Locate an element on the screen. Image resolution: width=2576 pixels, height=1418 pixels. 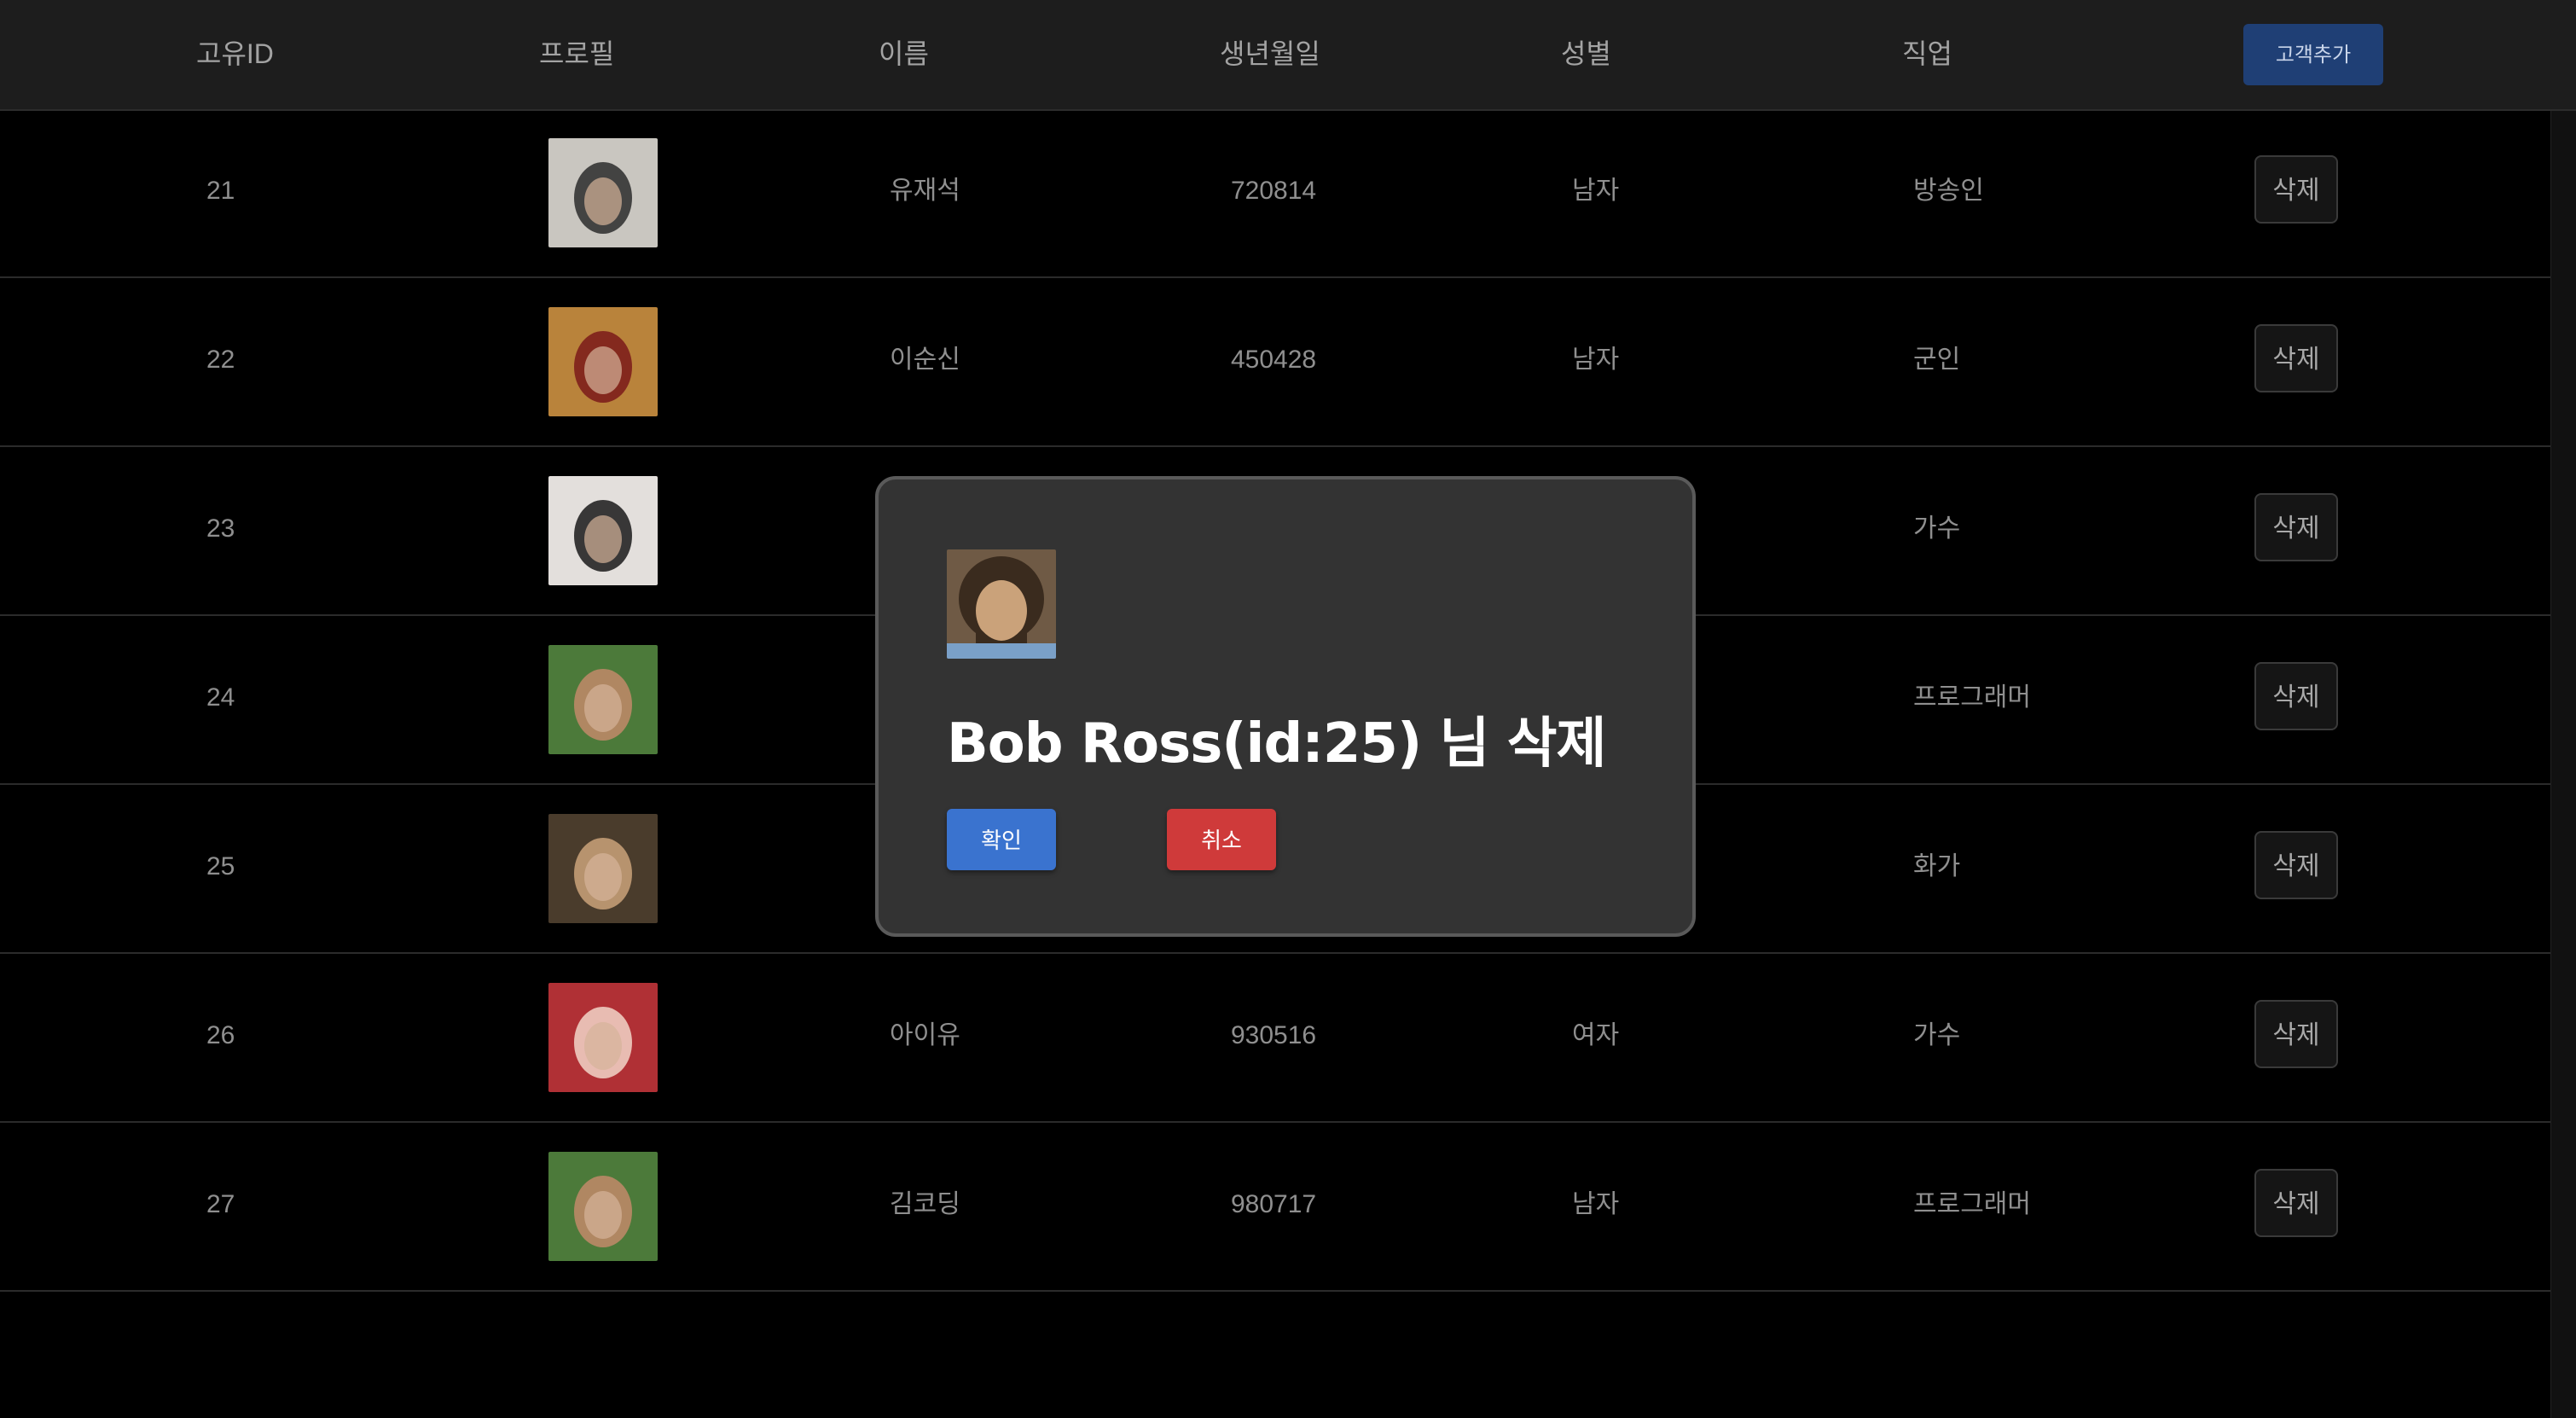
cell-job: 방송인 is located at coordinates (1948, 191).